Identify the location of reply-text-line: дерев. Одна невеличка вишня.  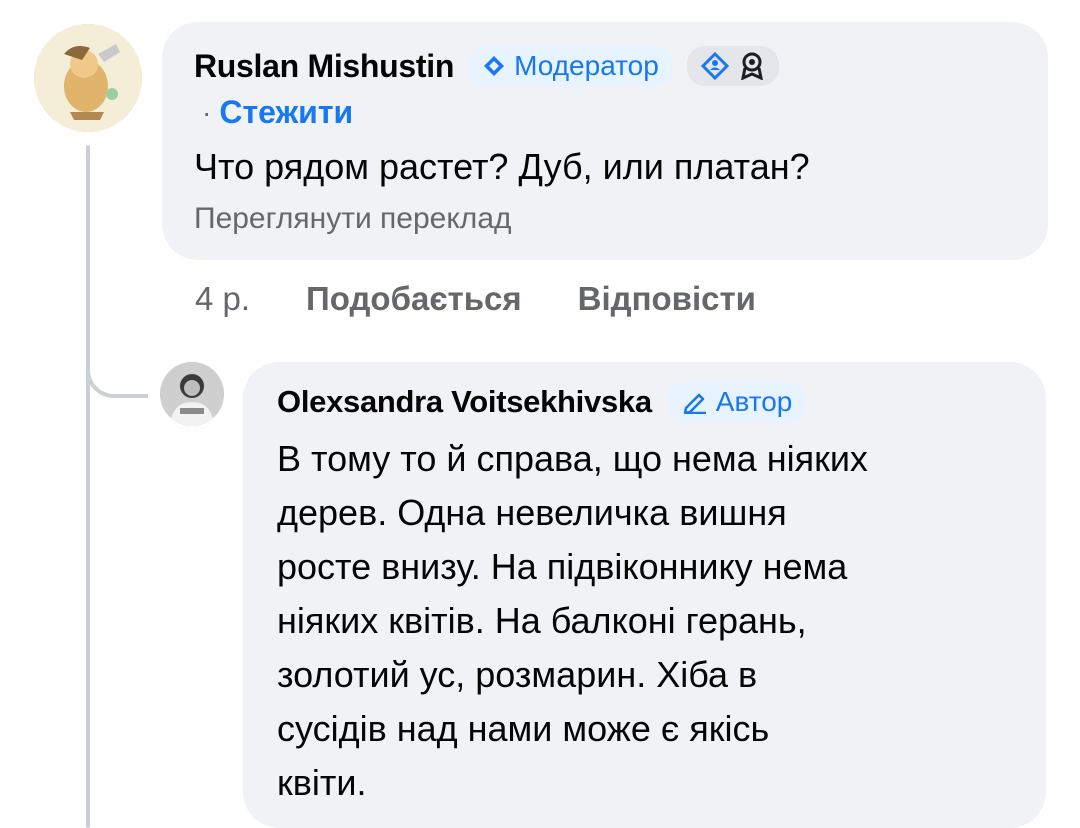
(532, 512).